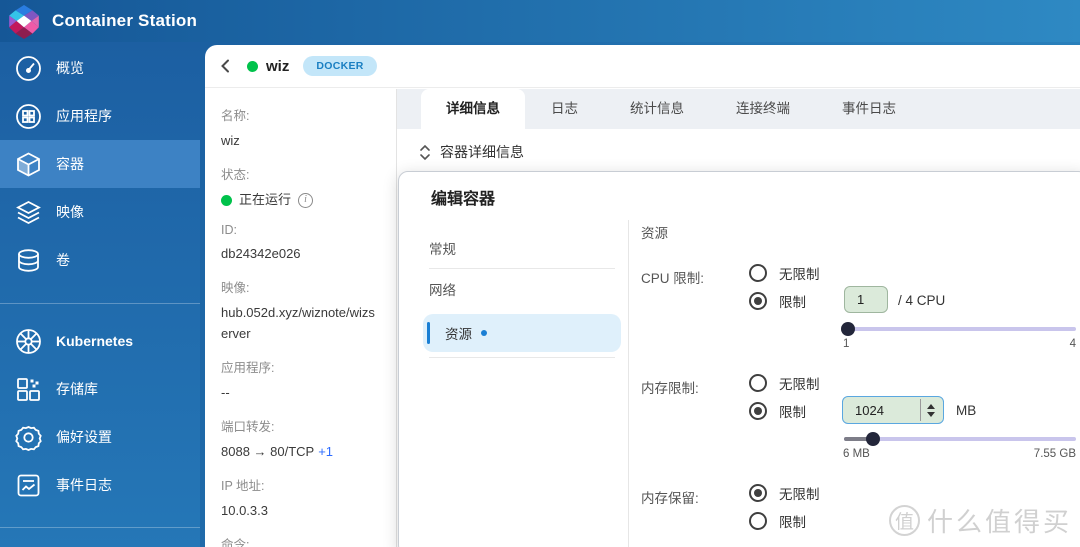  What do you see at coordinates (252, 66) in the screenshot?
I see `status-dot` at bounding box center [252, 66].